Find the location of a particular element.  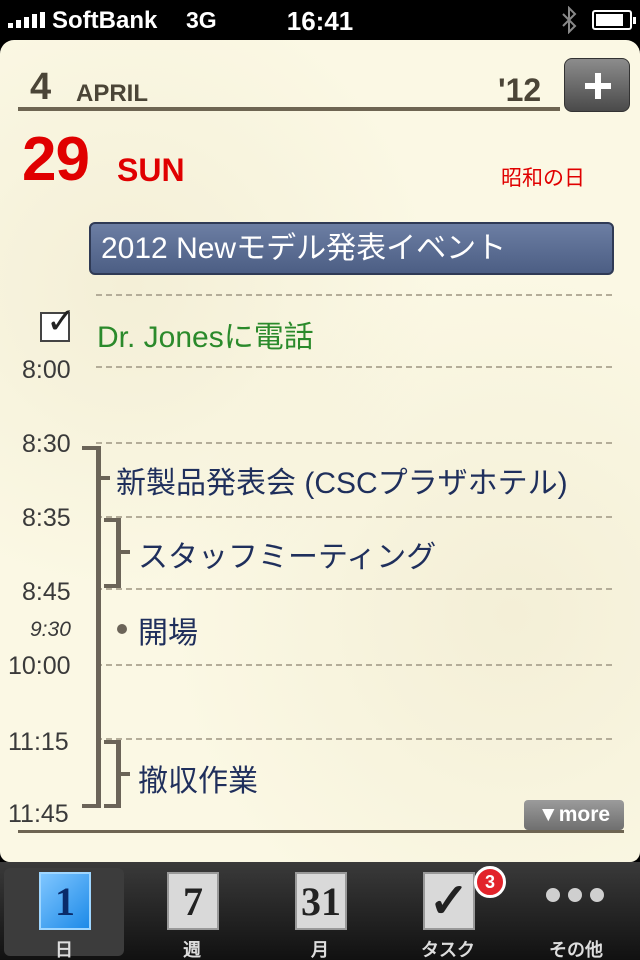

tab-month: 31 月 is located at coordinates (320, 914).